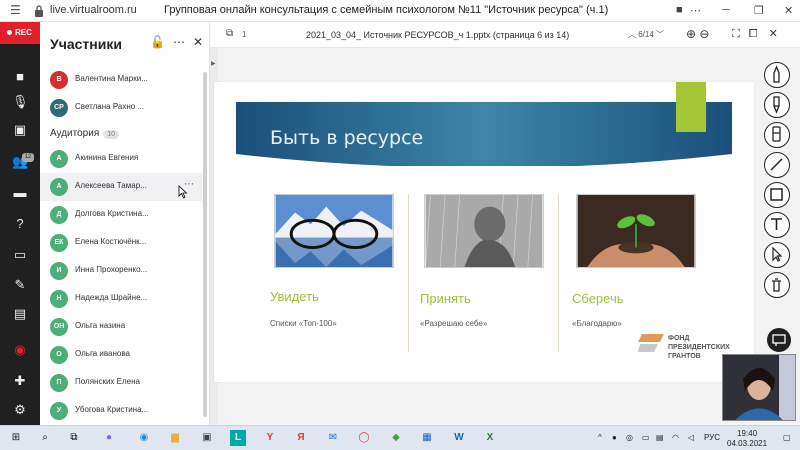 Image resolution: width=800 pixels, height=450 pixels. I want to click on chevron-down-icon: ﹀, so click(660, 34).